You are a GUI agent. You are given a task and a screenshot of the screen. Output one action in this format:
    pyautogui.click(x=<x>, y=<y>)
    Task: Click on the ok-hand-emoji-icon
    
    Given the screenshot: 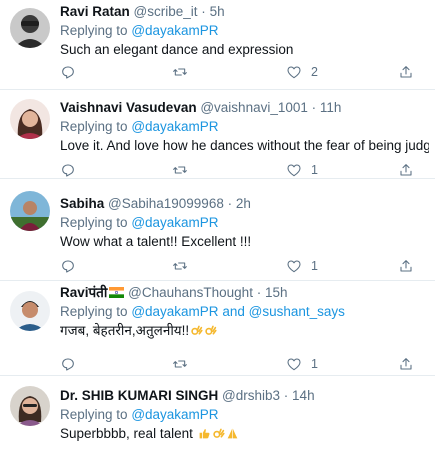 What is the action you would take?
    pyautogui.click(x=197, y=330)
    